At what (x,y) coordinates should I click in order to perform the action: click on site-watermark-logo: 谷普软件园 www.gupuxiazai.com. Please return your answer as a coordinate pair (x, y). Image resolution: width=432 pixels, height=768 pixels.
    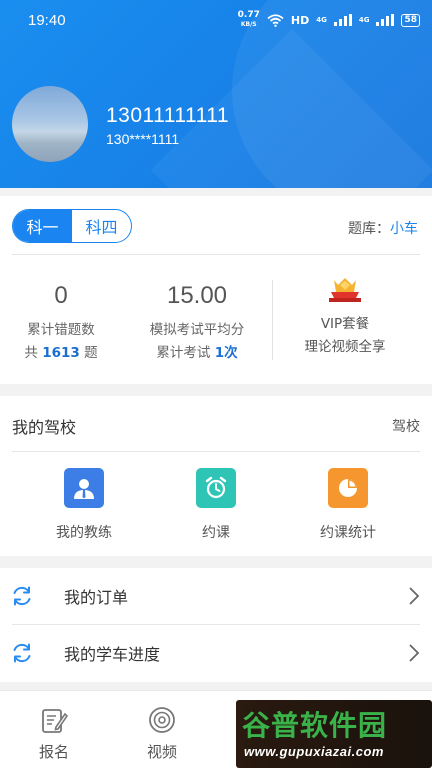
    Looking at the image, I should click on (334, 734).